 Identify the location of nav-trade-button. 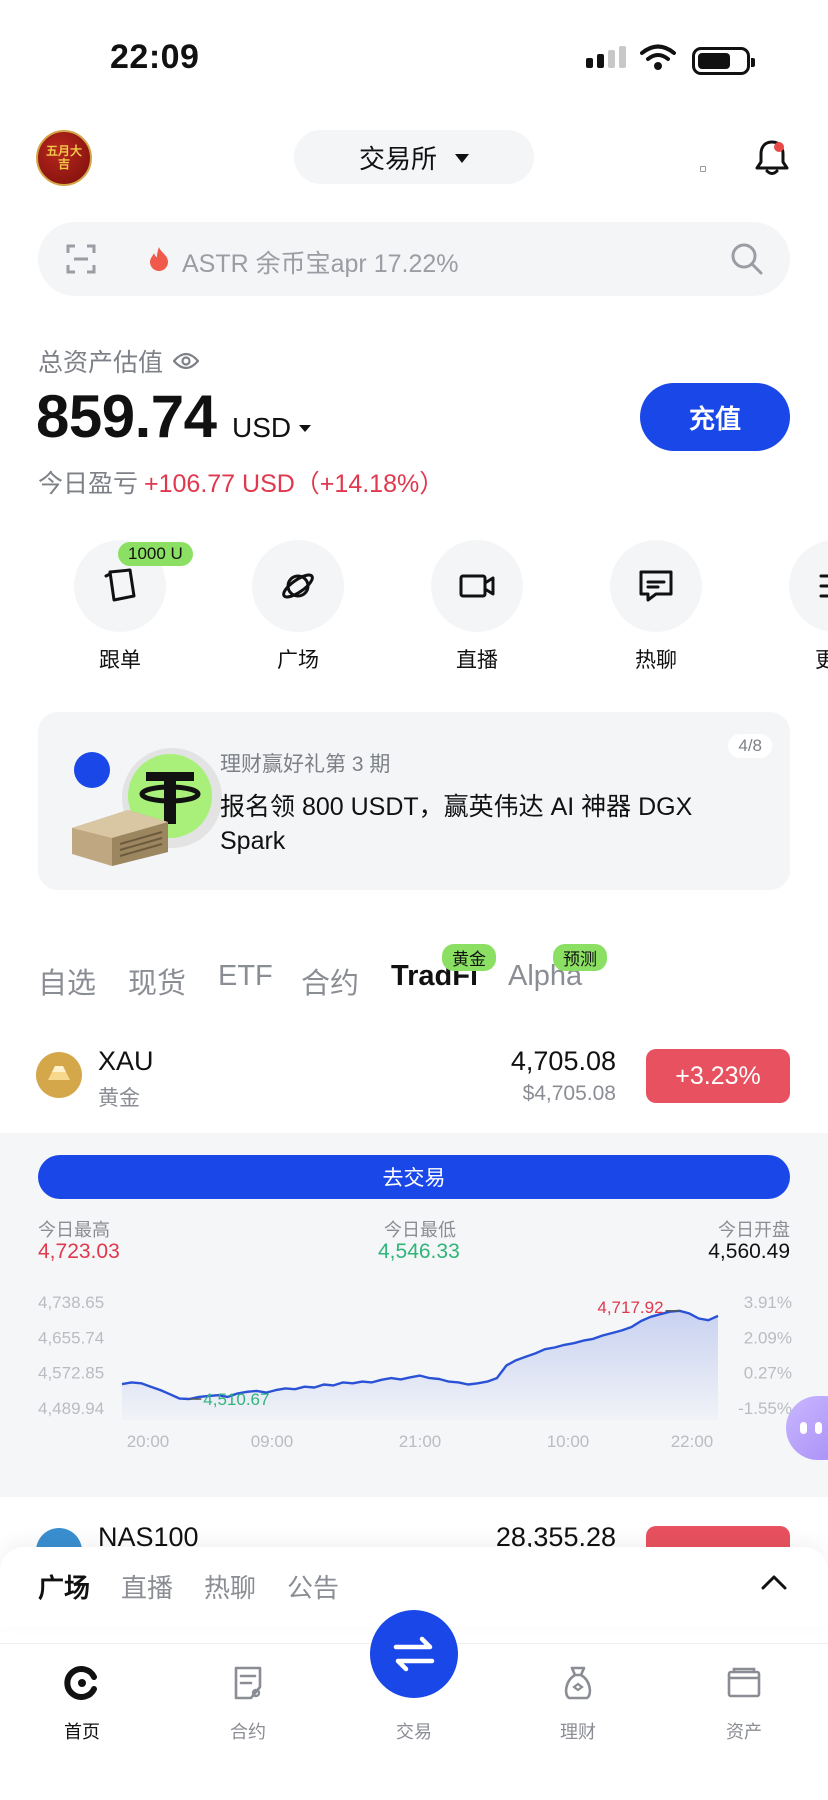
(414, 1654).